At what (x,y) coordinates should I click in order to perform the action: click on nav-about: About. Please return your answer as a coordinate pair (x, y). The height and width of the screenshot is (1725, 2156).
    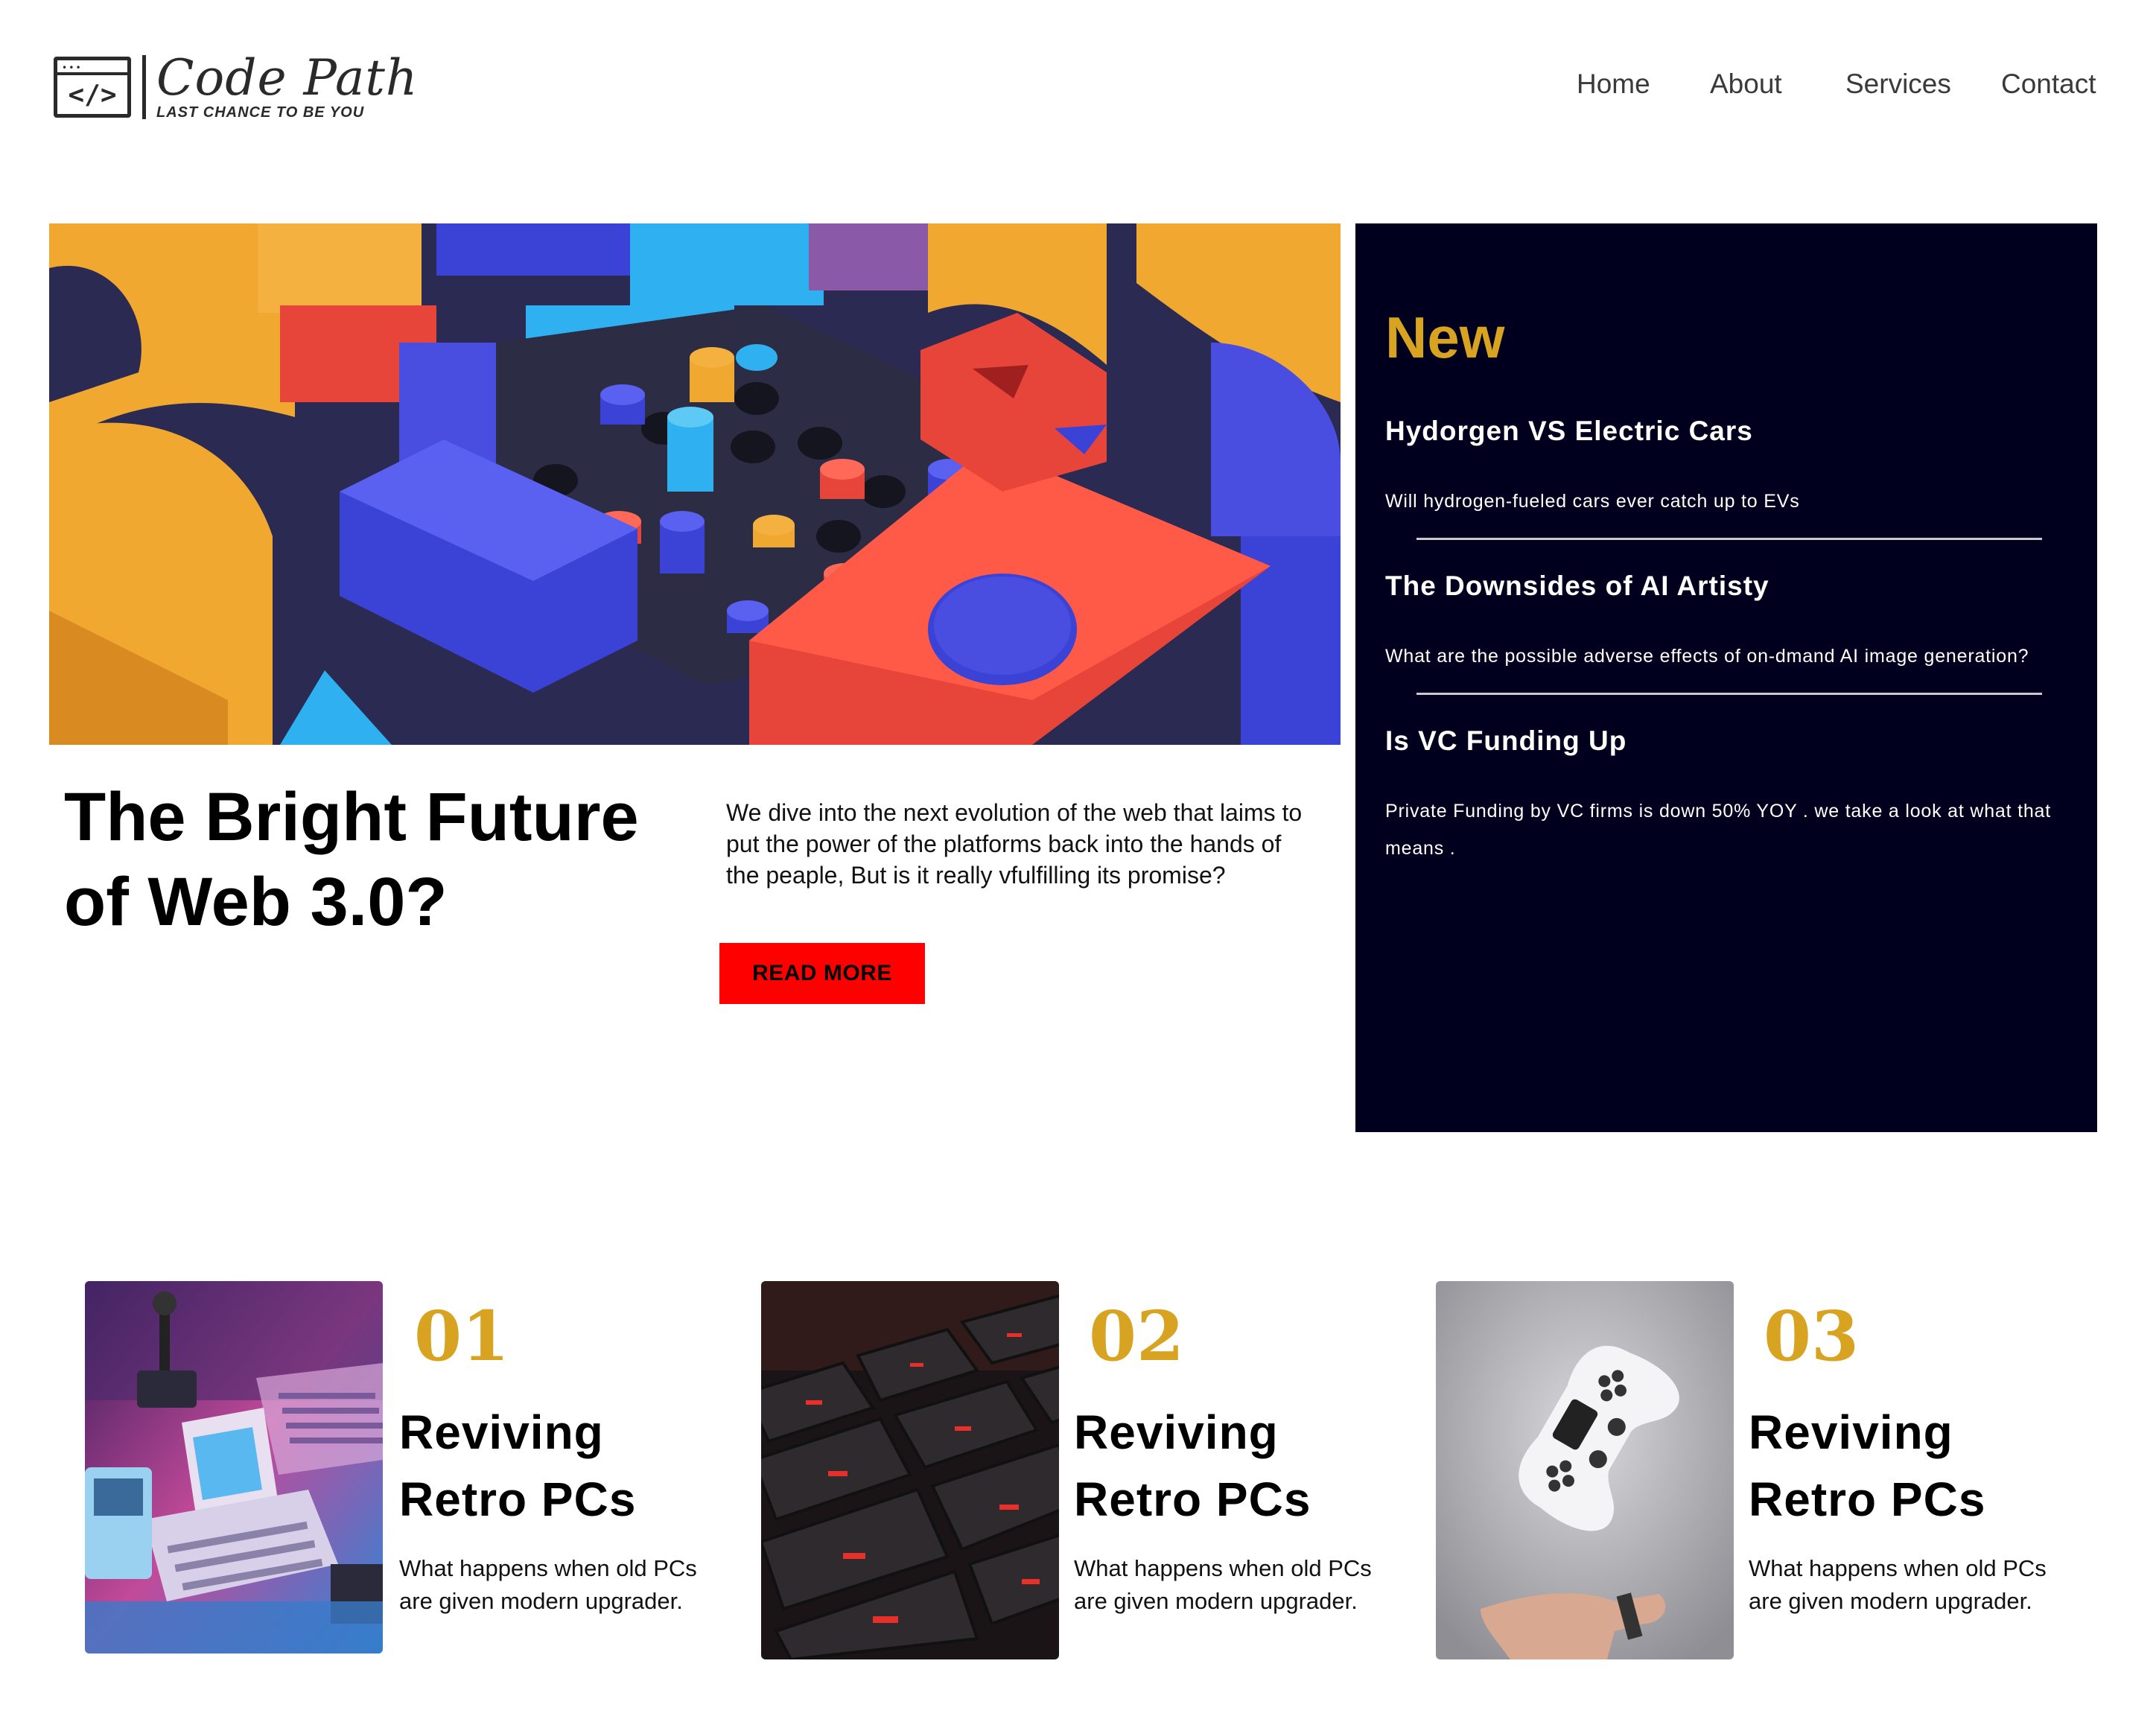
    Looking at the image, I should click on (1746, 84).